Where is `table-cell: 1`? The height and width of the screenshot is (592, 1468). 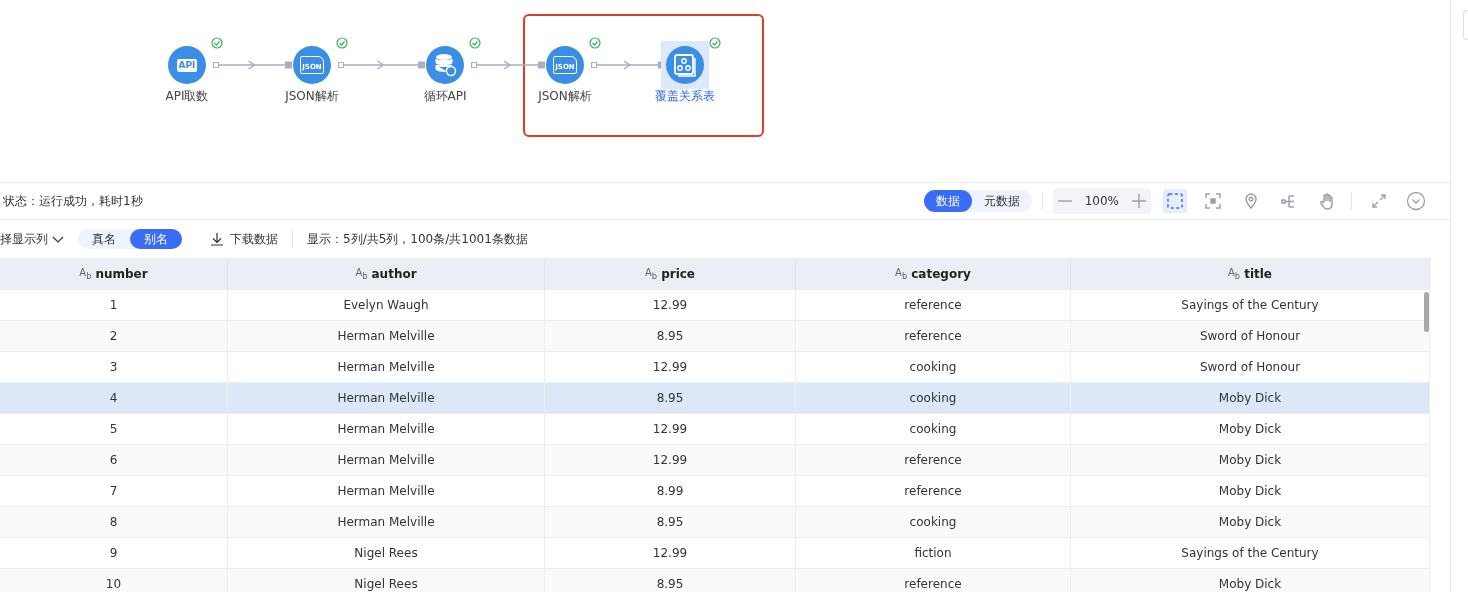 table-cell: 1 is located at coordinates (114, 305).